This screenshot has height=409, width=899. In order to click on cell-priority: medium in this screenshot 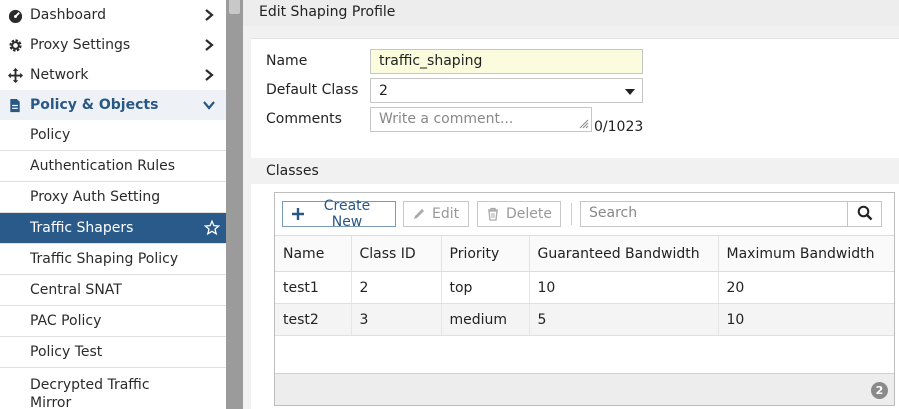, I will do `click(485, 319)`.